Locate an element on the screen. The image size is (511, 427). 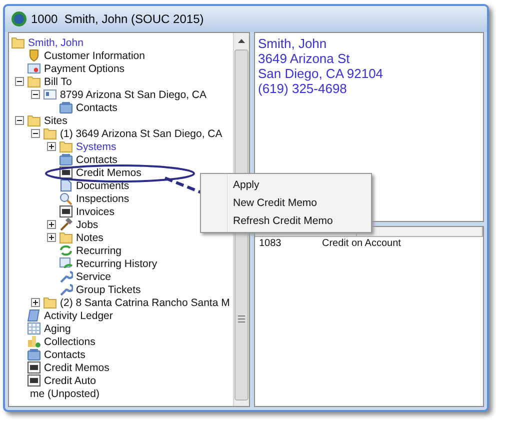
tree-item: (1) 3649 Arizona St San Diego, CA is located at coordinates (141, 134).